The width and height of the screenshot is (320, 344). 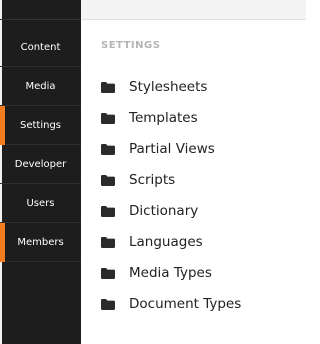 What do you see at coordinates (193, 10) in the screenshot?
I see `header-bar` at bounding box center [193, 10].